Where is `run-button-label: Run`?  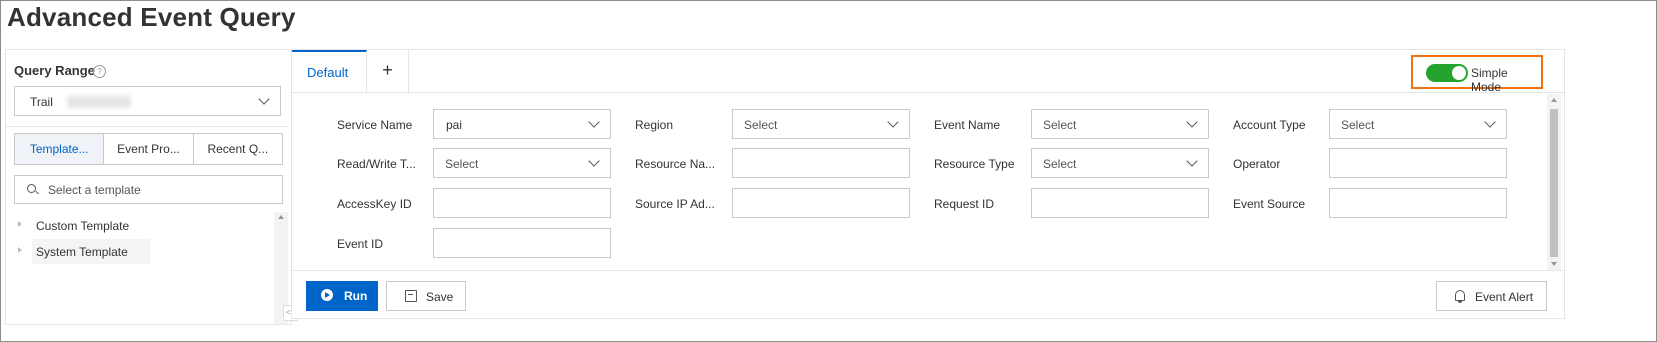 run-button-label: Run is located at coordinates (356, 296).